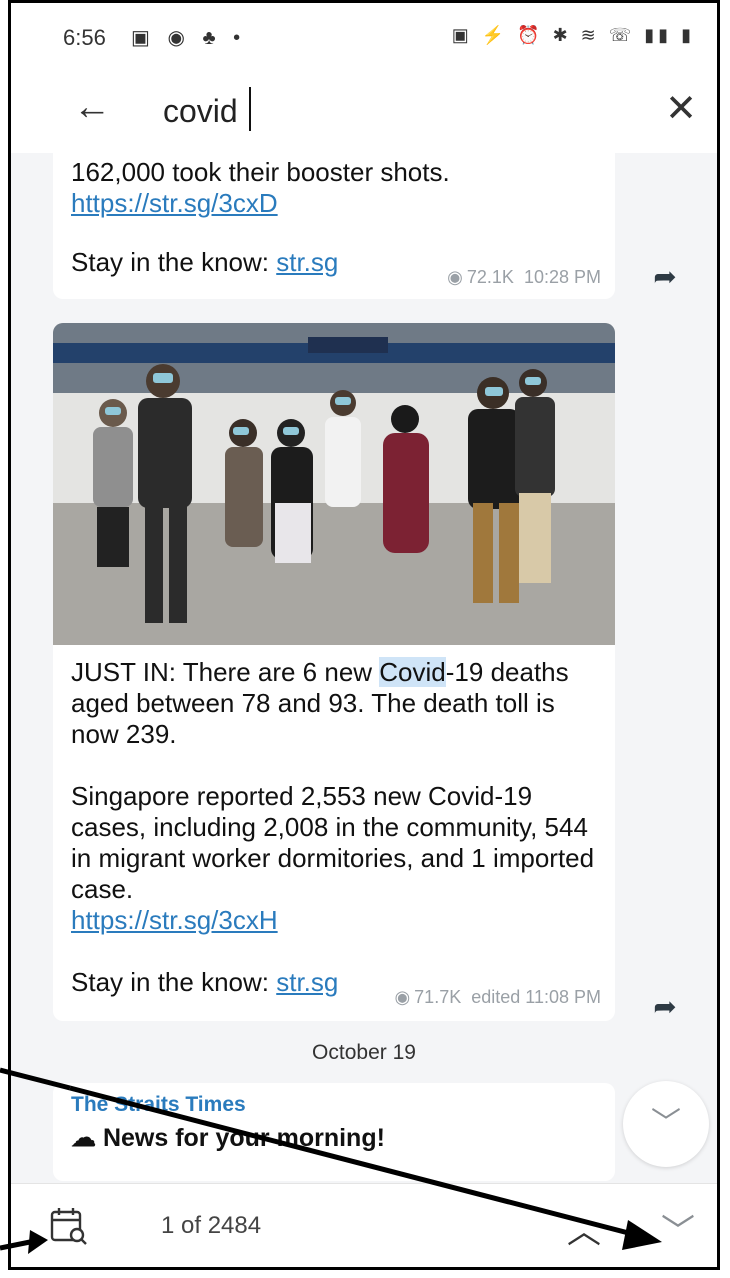  What do you see at coordinates (584, 1228) in the screenshot?
I see `chevron-up-icon: ︿` at bounding box center [584, 1228].